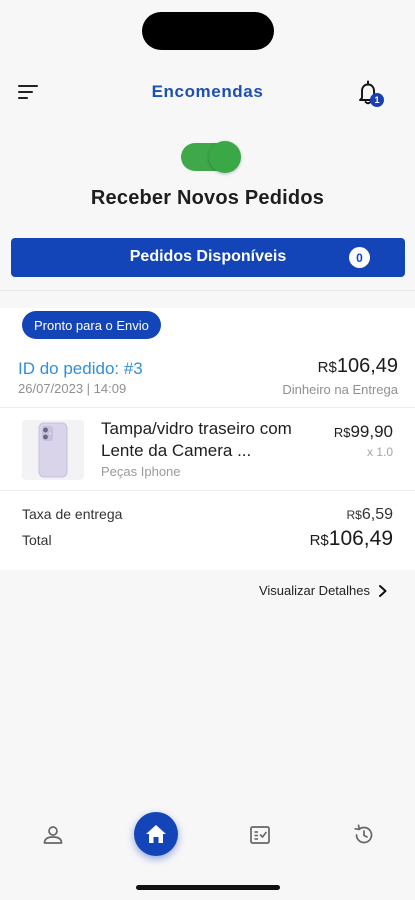  Describe the element at coordinates (207, 198) in the screenshot. I see `receive-orders-label: Receber Novos Pedidos` at that location.